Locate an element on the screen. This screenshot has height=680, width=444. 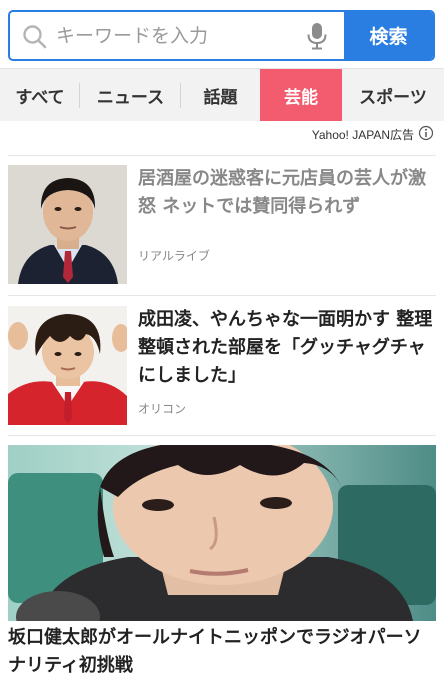
info-icon is located at coordinates (426, 133).